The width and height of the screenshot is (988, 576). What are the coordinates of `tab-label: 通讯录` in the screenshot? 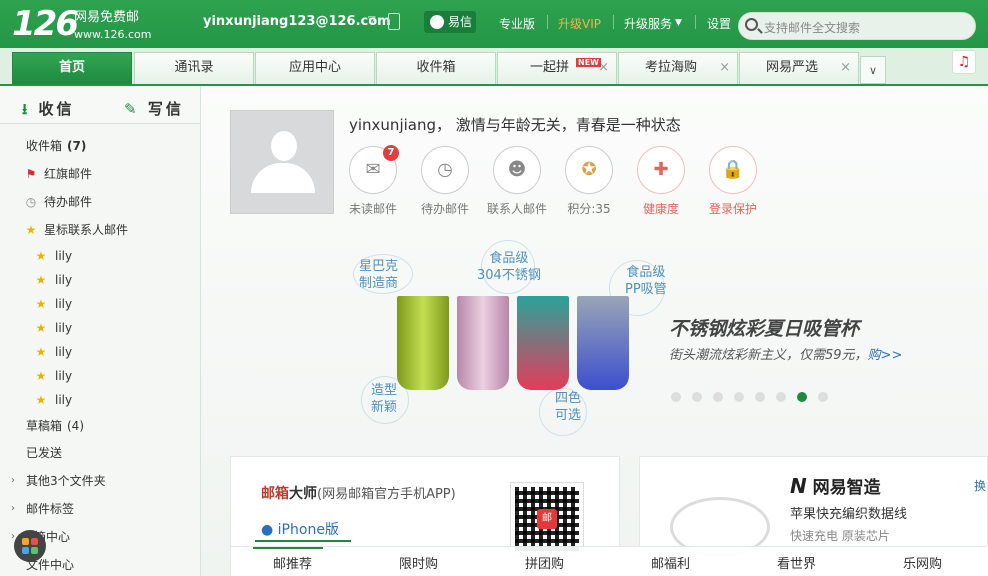 It's located at (194, 67).